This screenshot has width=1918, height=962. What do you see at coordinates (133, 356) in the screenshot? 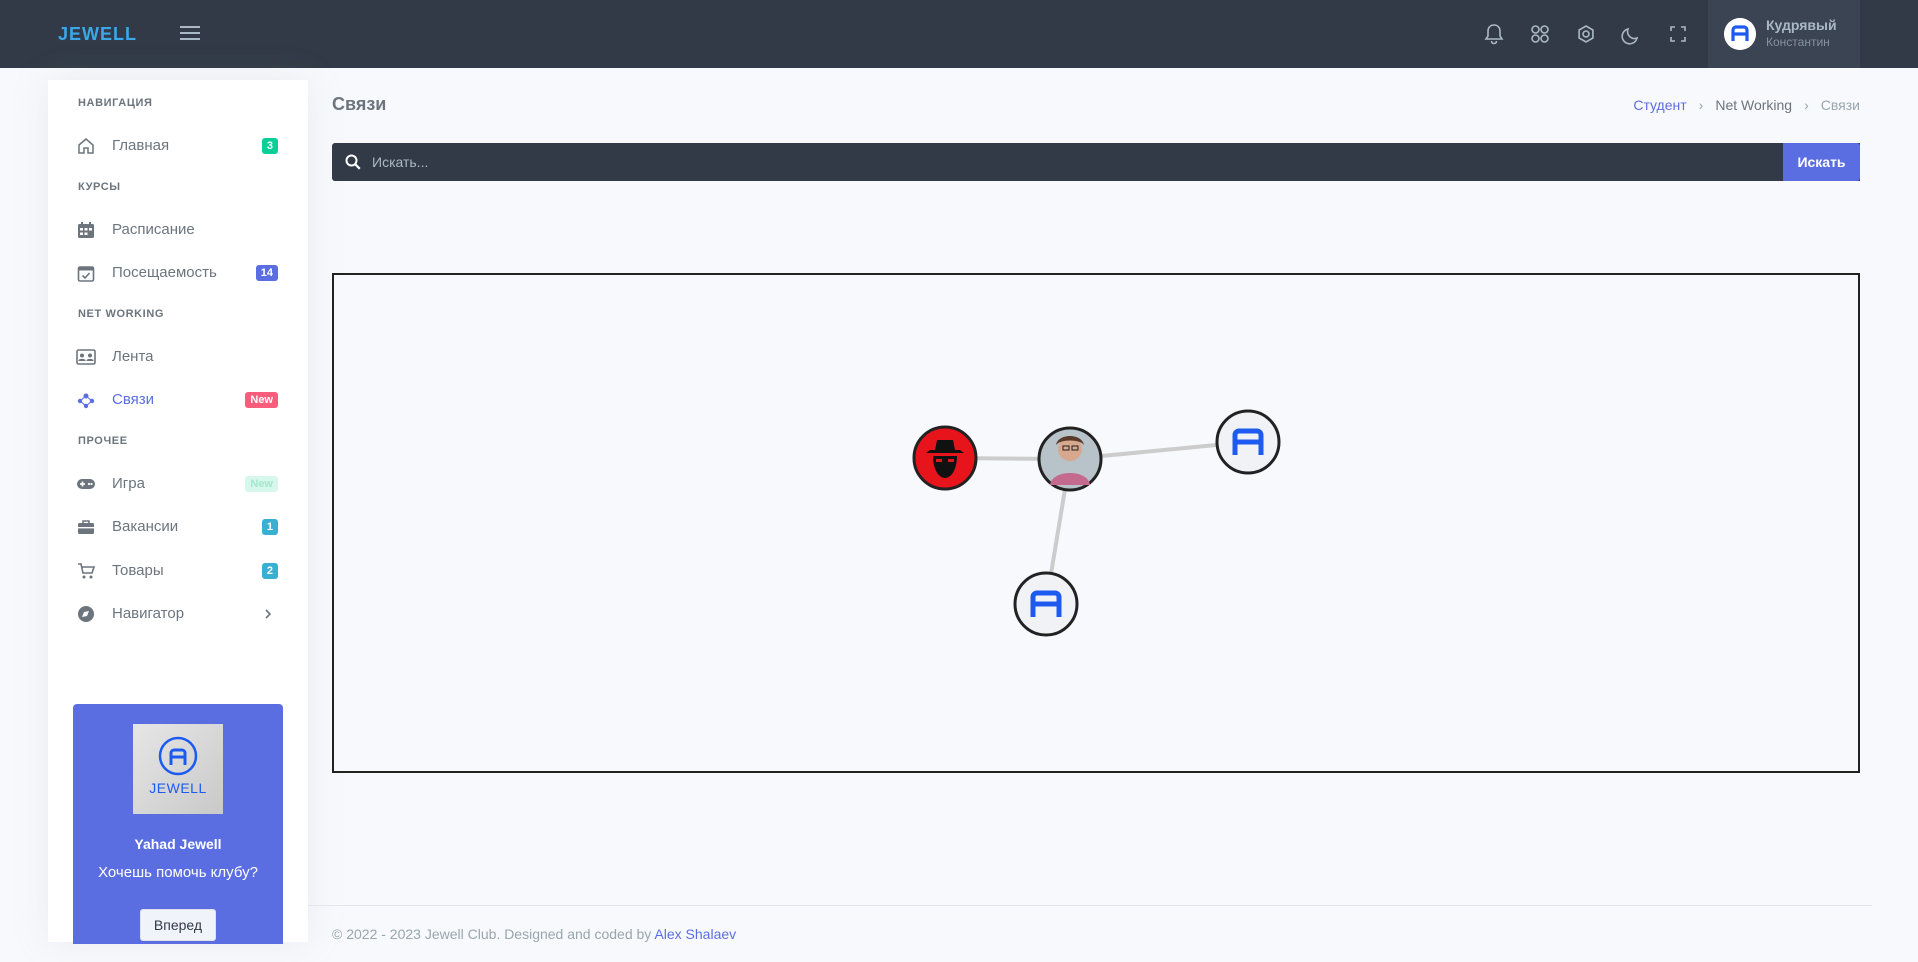
I see `sidebar-item-label: Лента` at bounding box center [133, 356].